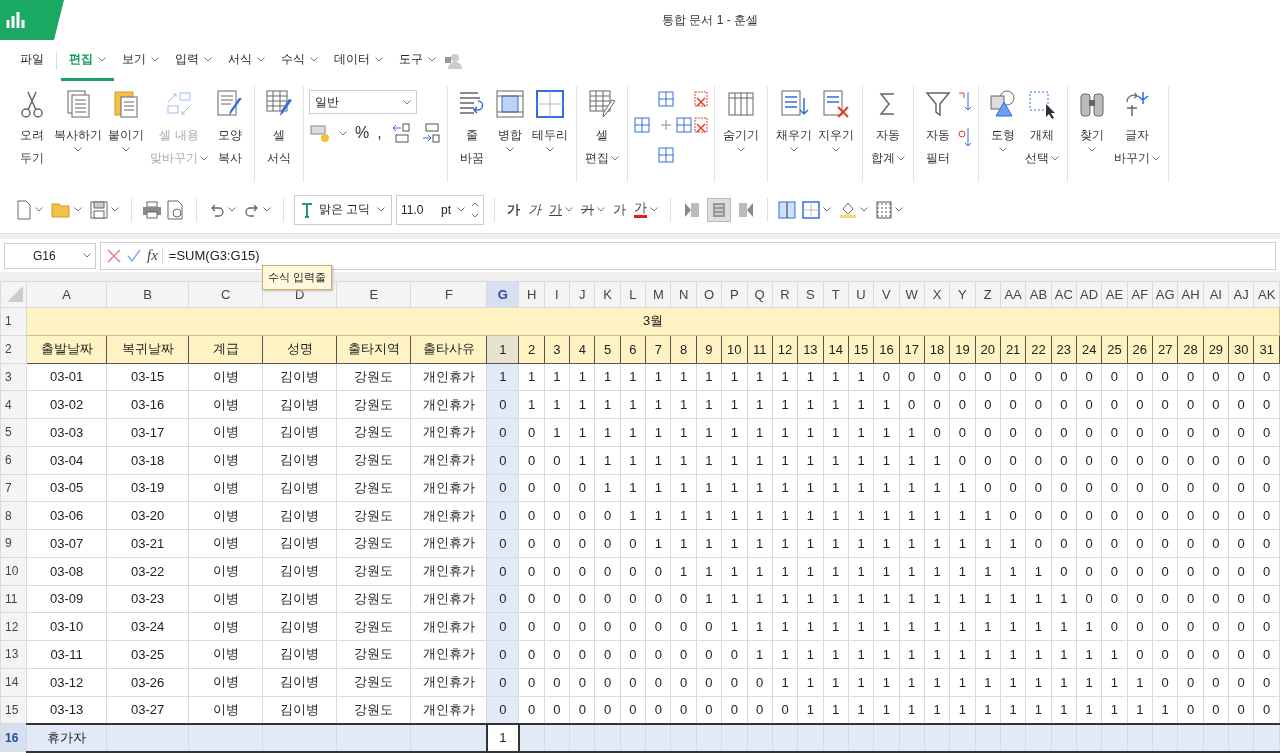 The image size is (1280, 753). What do you see at coordinates (13, 515) in the screenshot?
I see `row-header: 8` at bounding box center [13, 515].